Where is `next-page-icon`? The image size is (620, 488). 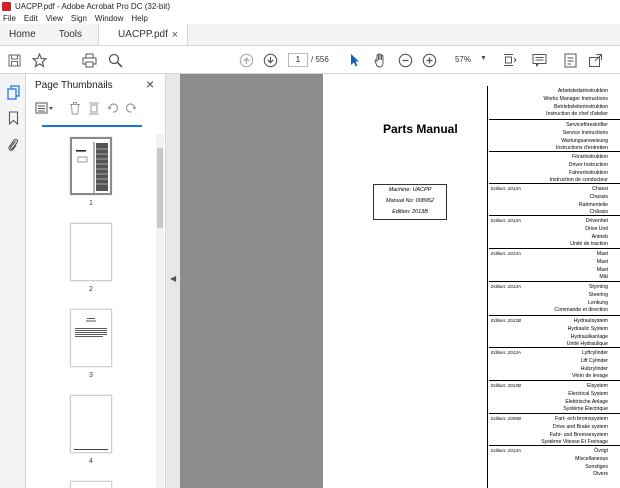 next-page-icon is located at coordinates (270, 60).